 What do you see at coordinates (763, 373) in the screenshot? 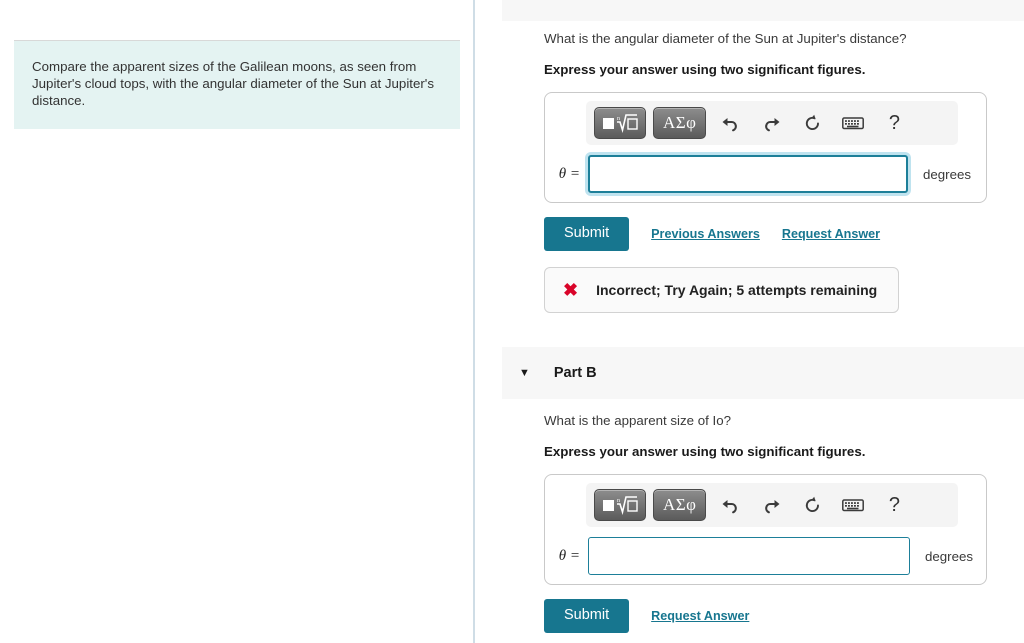
I see `part-b-header: ▼ Part B` at bounding box center [763, 373].